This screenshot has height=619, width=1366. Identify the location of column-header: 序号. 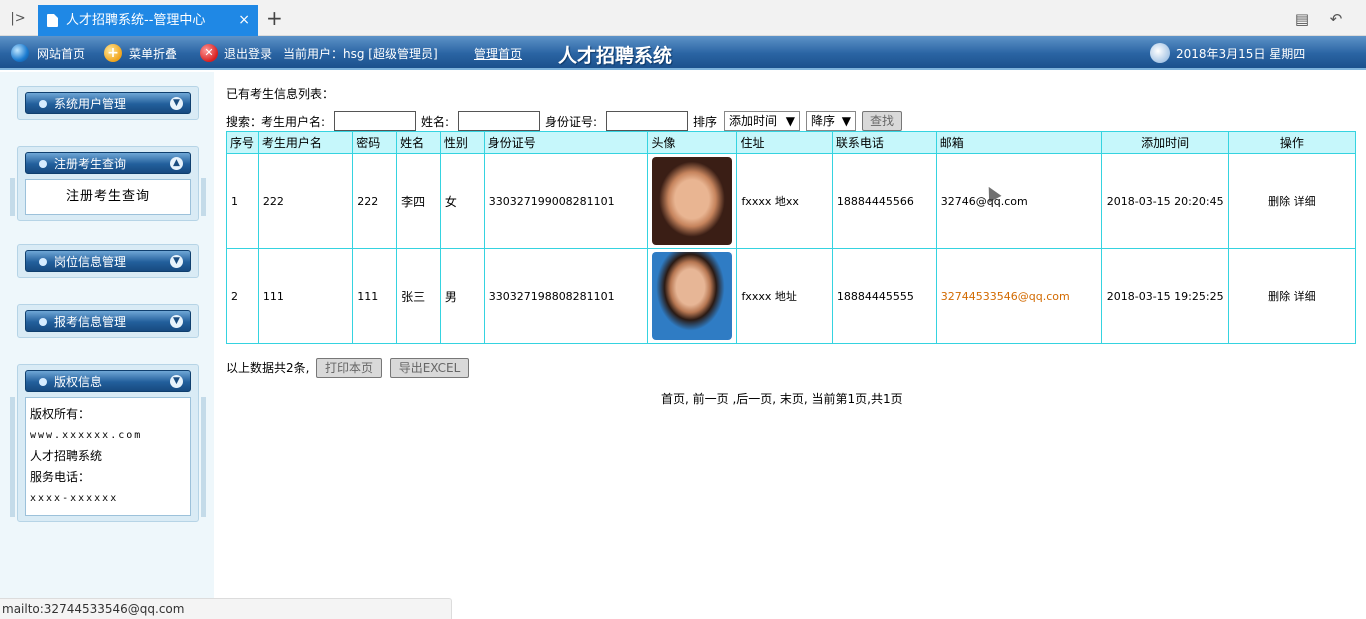
(242, 142).